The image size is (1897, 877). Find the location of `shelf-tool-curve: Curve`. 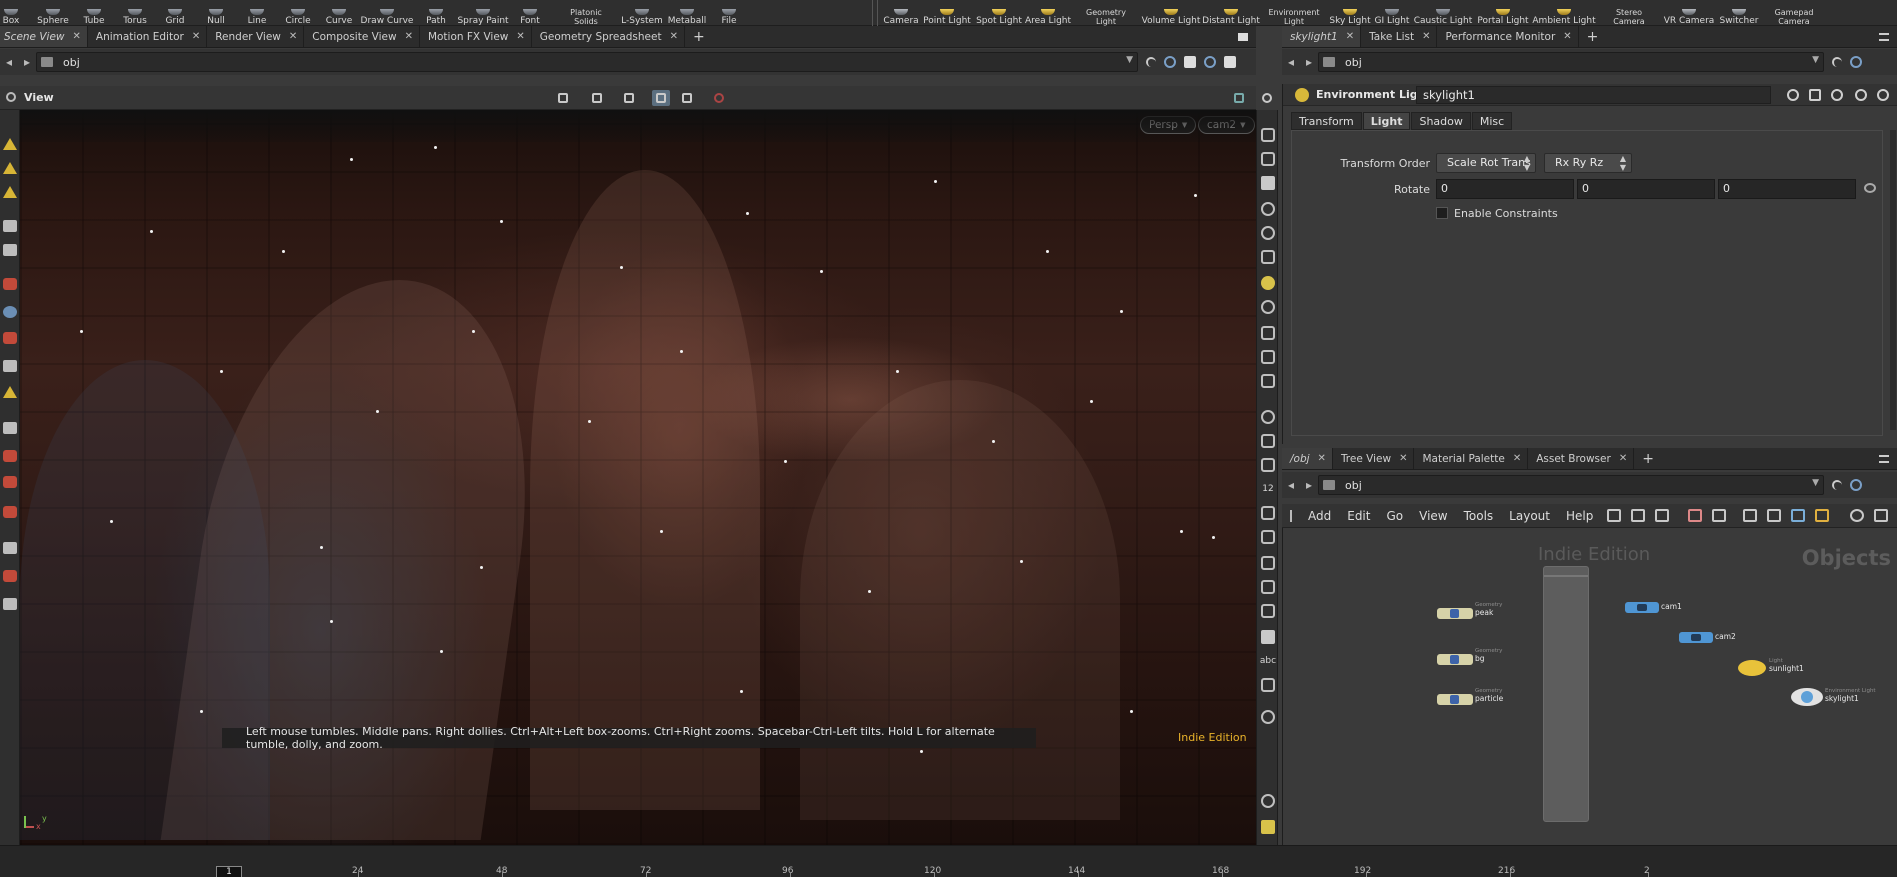

shelf-tool-curve: Curve is located at coordinates (339, 13).